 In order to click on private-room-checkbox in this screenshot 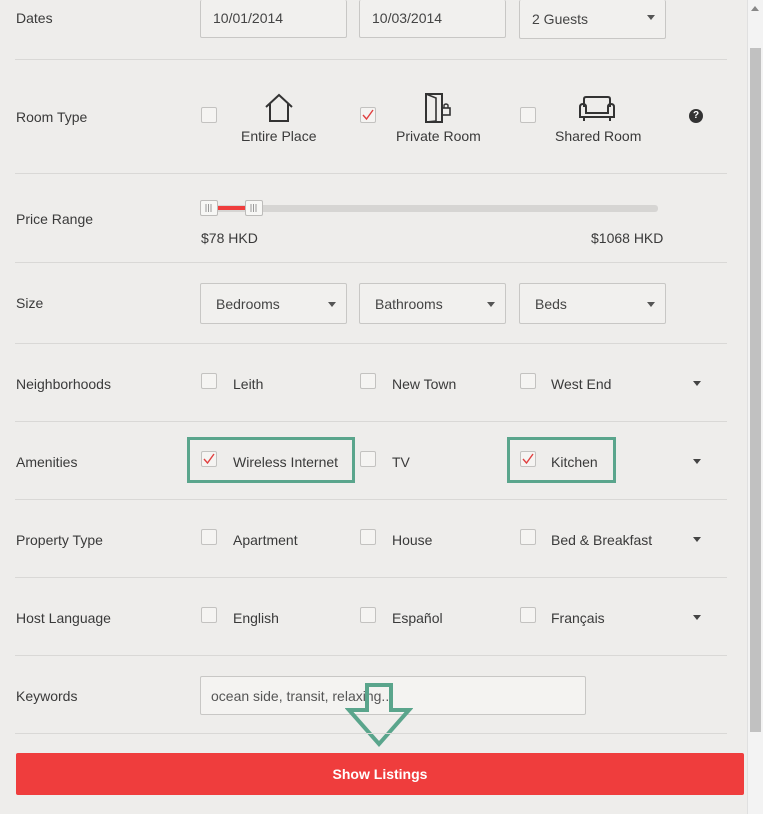, I will do `click(368, 115)`.